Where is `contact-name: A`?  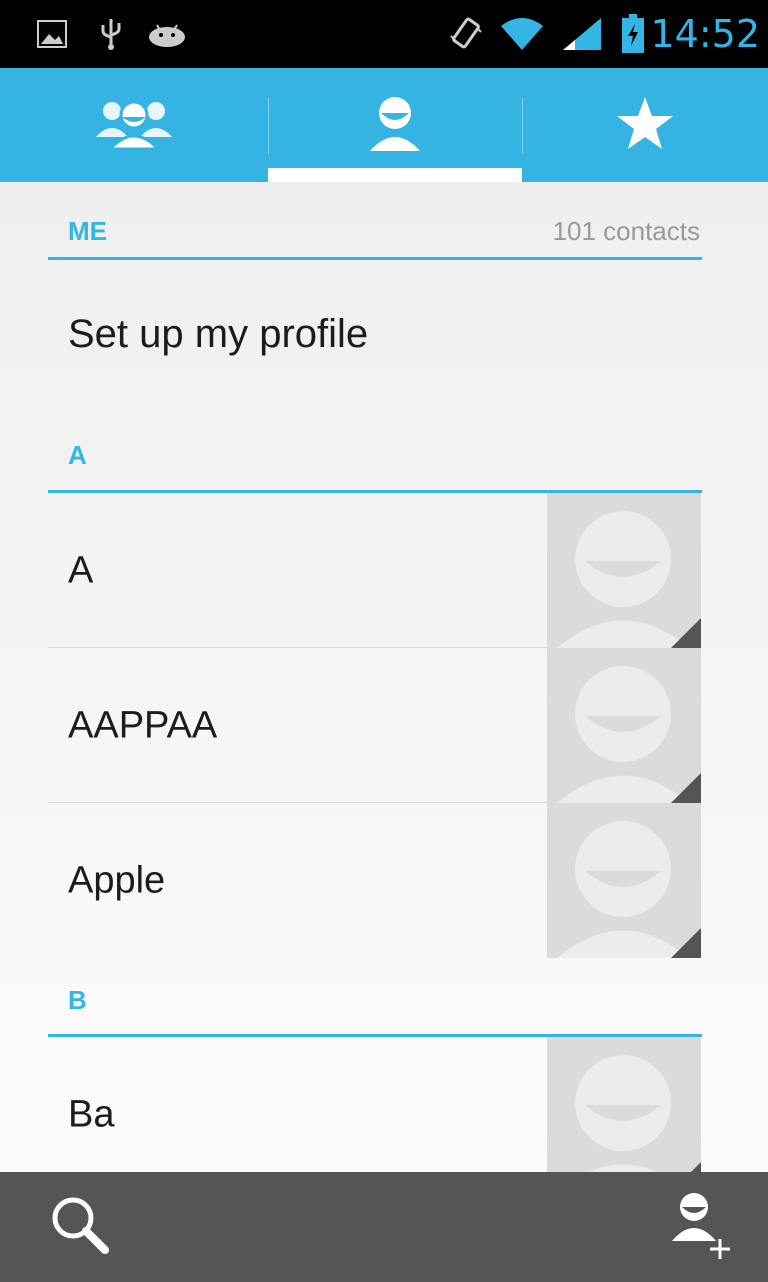
contact-name: A is located at coordinates (81, 570).